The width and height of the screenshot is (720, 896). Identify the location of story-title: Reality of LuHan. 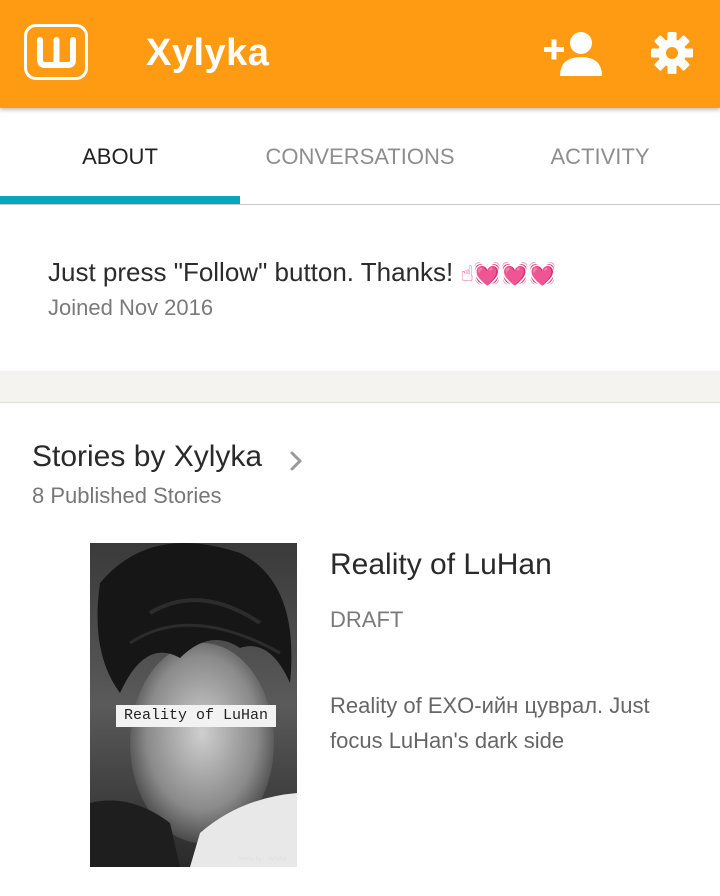
(441, 565).